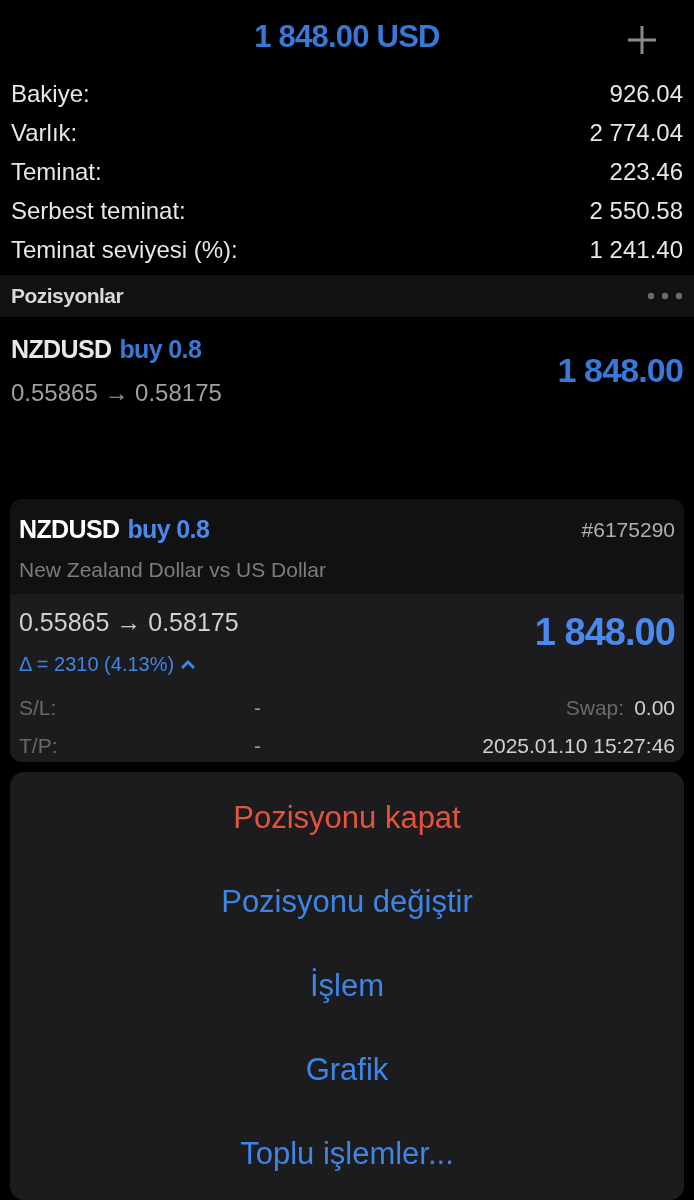  I want to click on add-icon, so click(642, 40).